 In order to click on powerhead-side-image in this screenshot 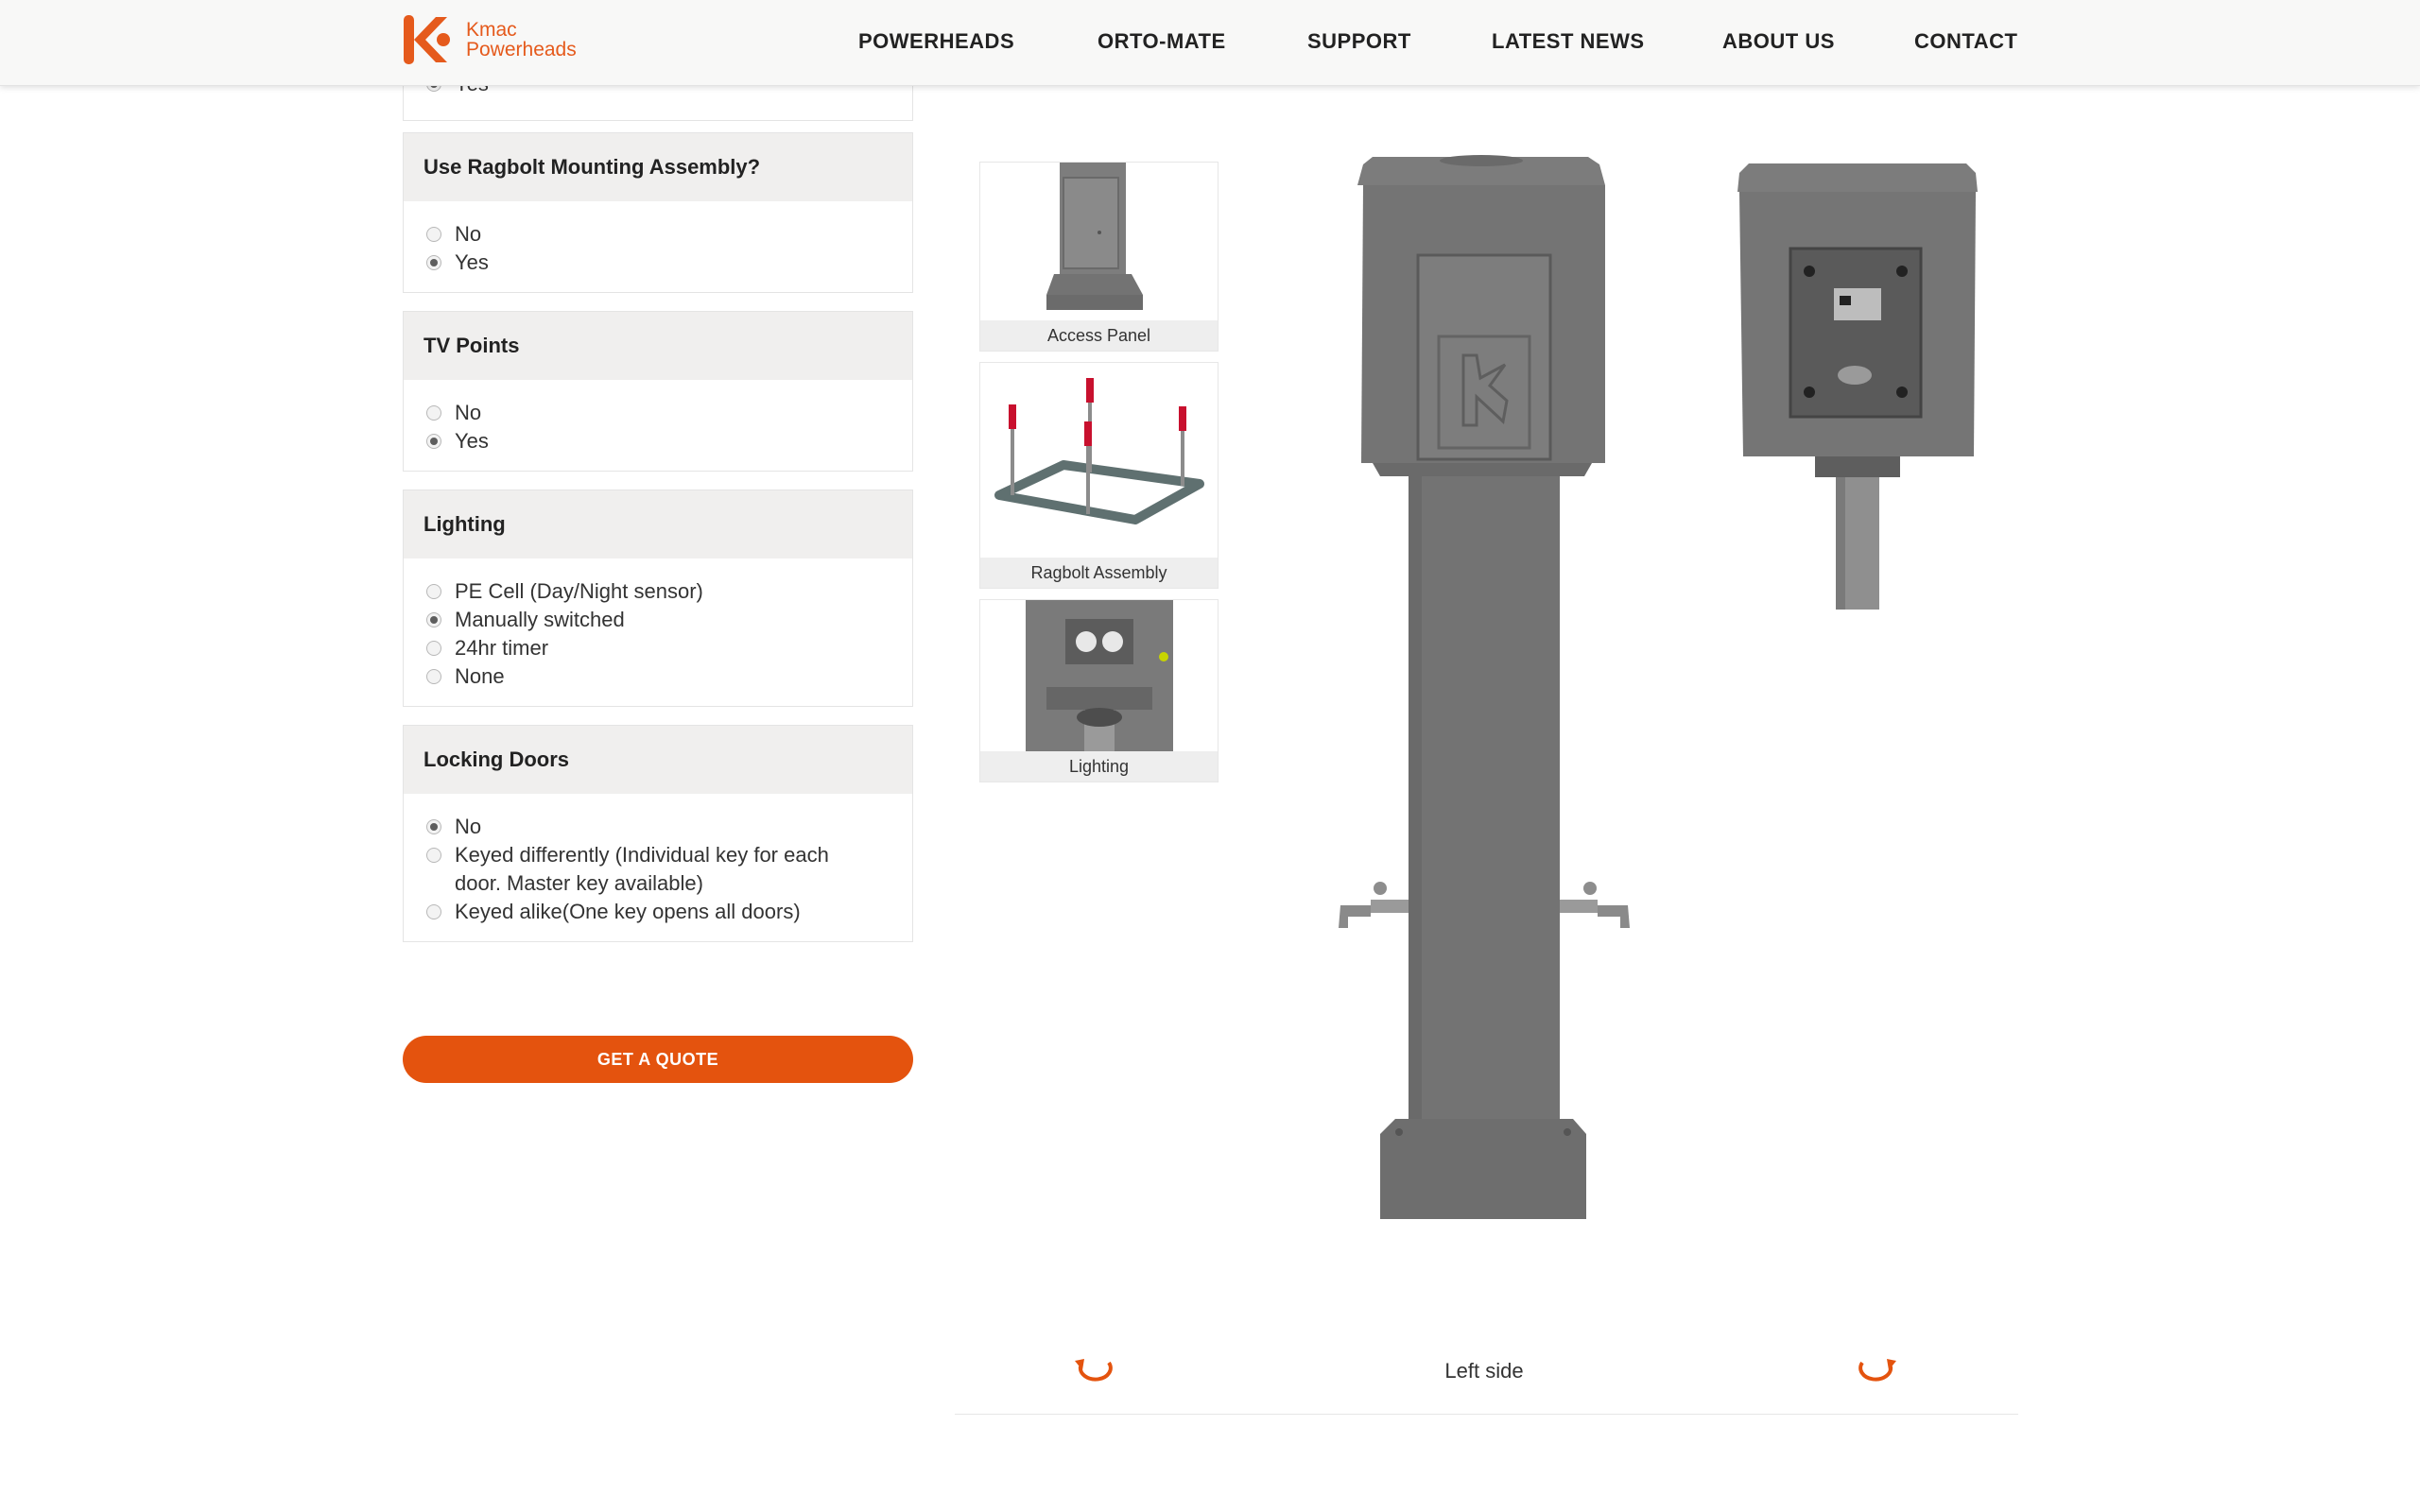, I will do `click(1857, 386)`.